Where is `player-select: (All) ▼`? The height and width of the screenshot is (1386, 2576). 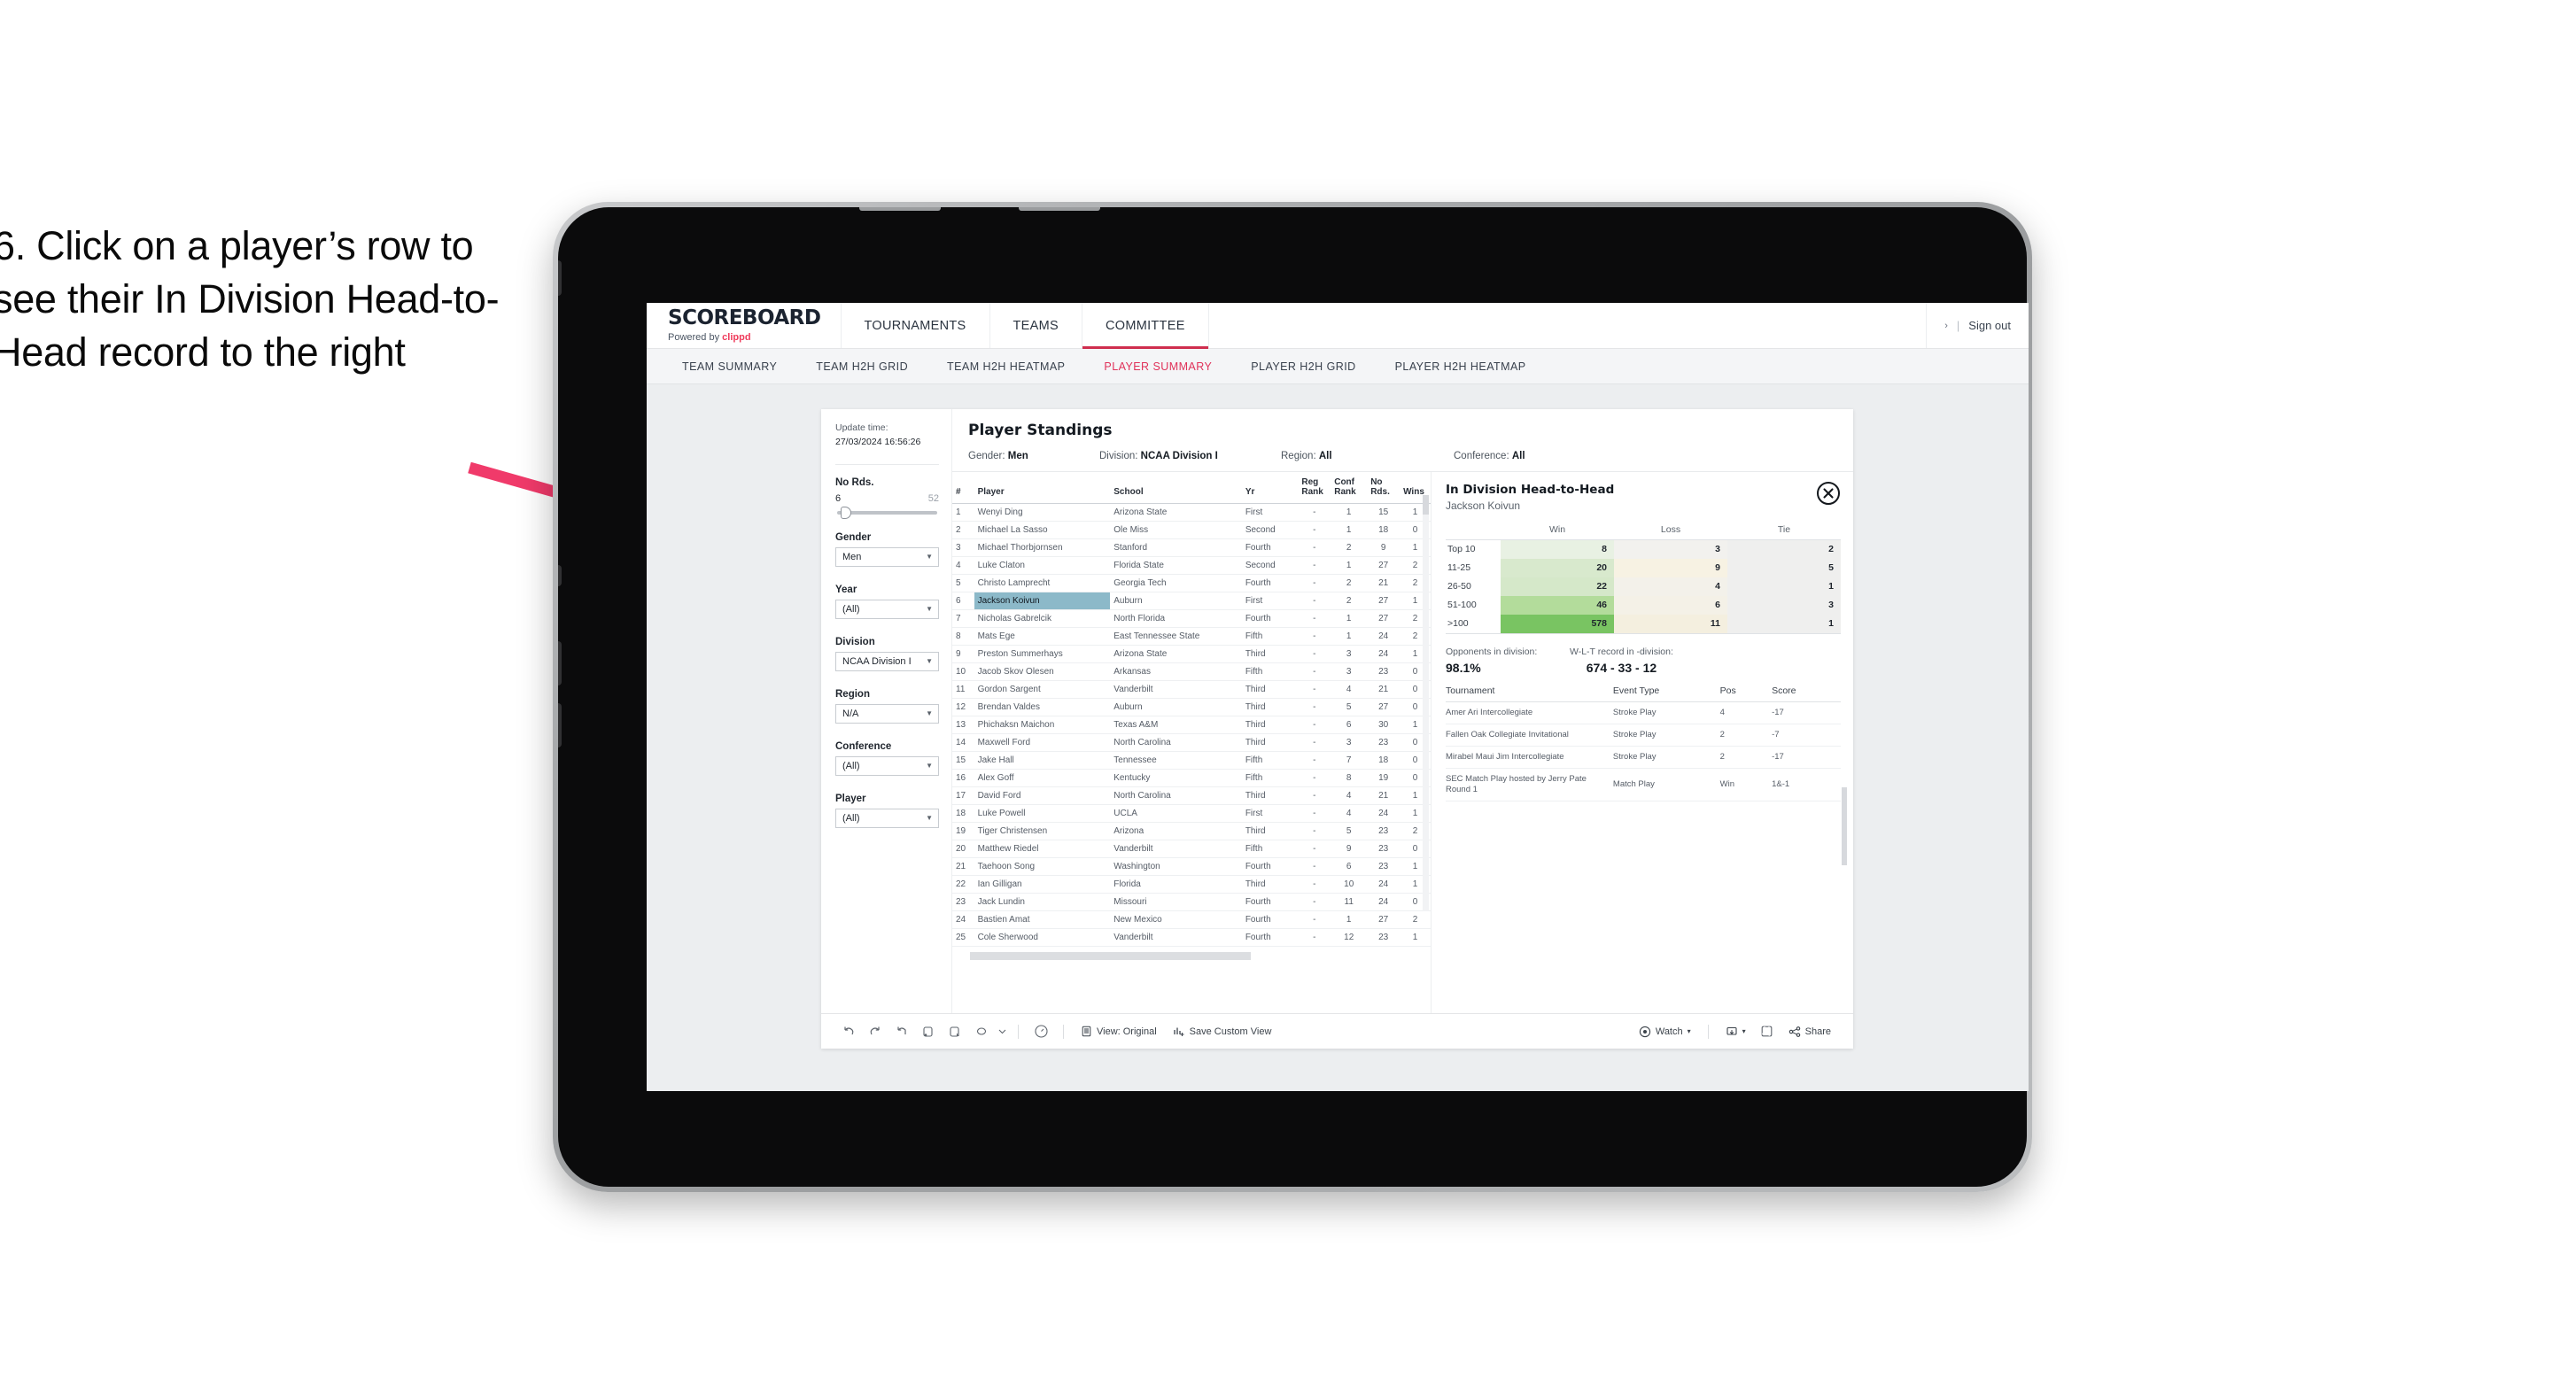 player-select: (All) ▼ is located at coordinates (887, 818).